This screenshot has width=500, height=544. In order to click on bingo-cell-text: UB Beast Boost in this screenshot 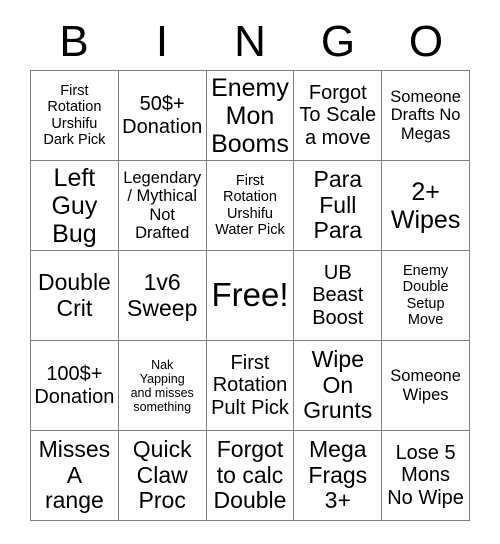, I will do `click(338, 295)`.